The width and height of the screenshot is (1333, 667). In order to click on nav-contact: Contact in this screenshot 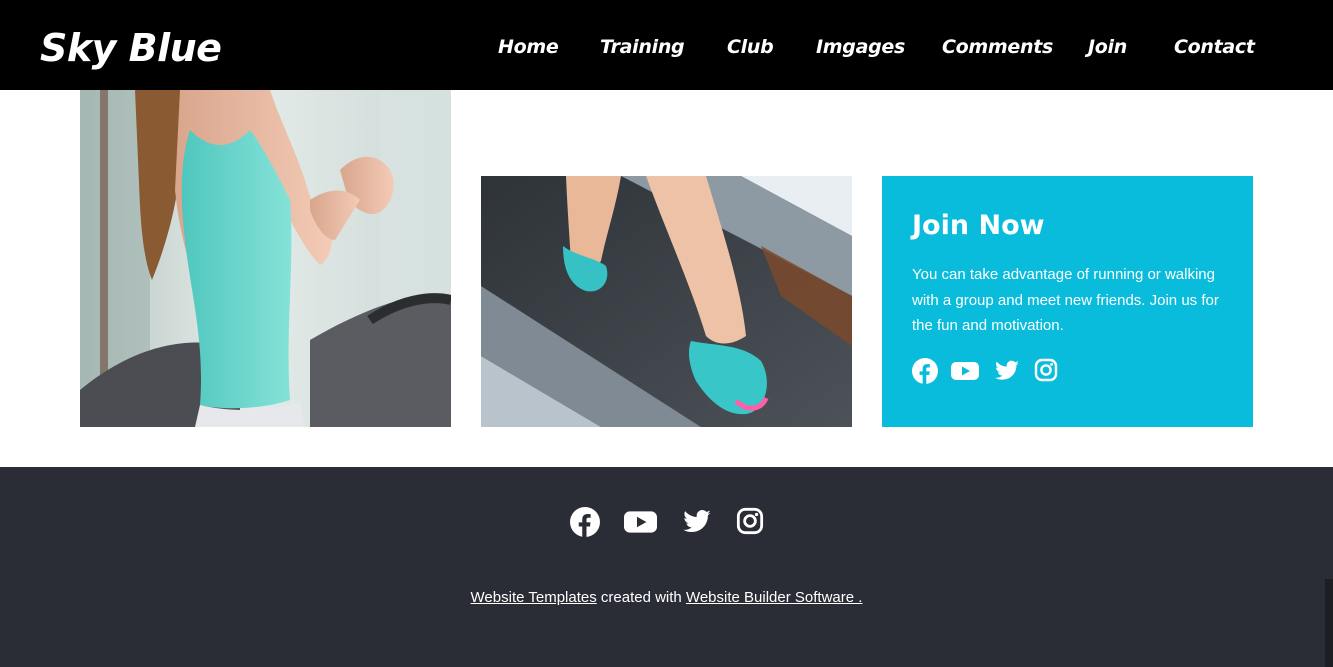, I will do `click(1214, 47)`.